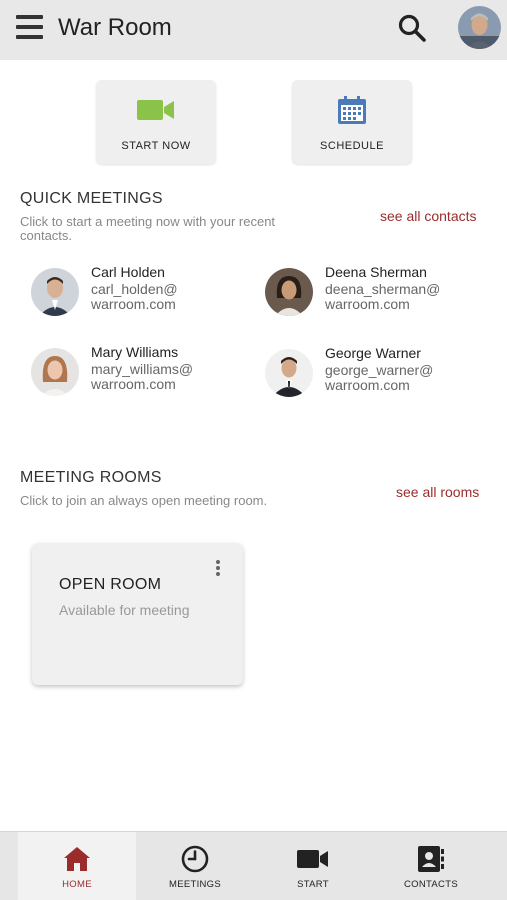  Describe the element at coordinates (115, 27) in the screenshot. I see `app-title: War Room` at that location.